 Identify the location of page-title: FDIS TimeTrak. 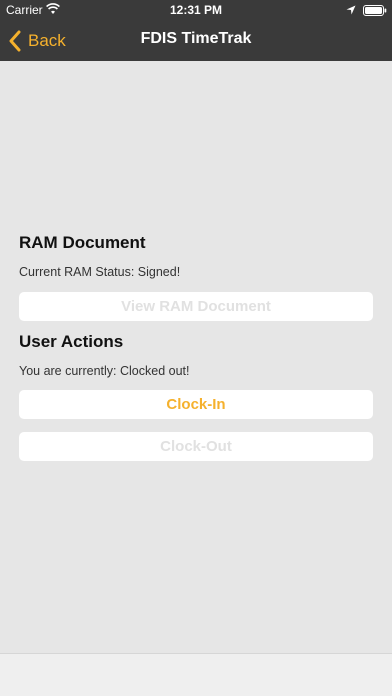
(196, 38).